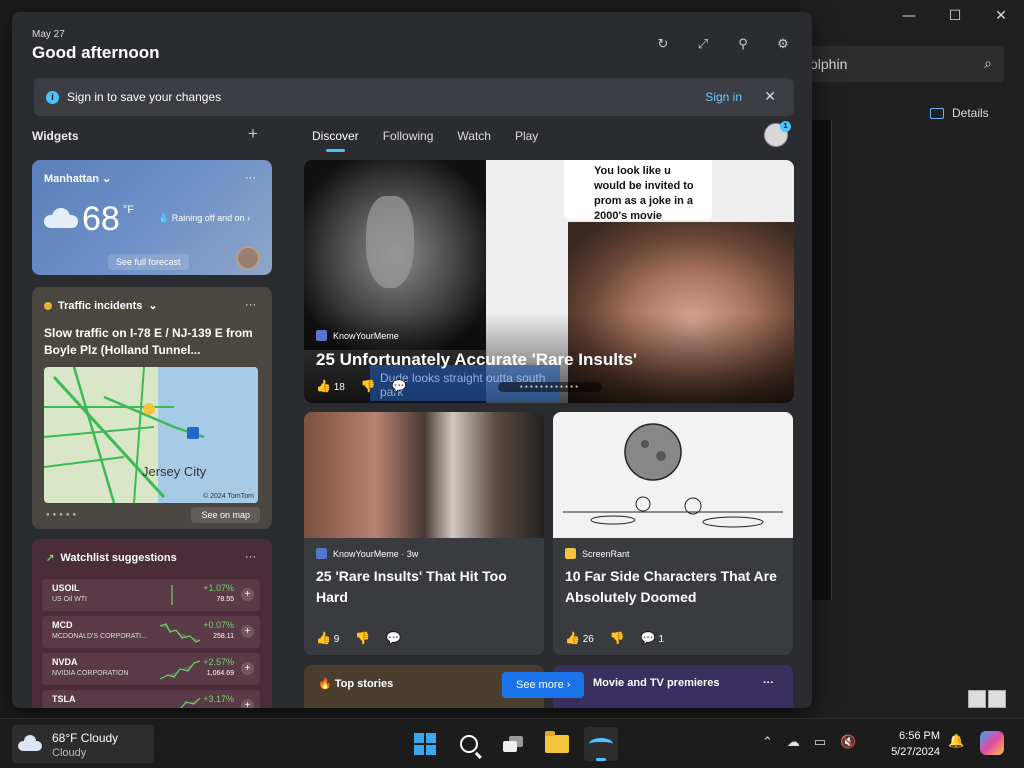 The image size is (1024, 768). Describe the element at coordinates (357, 335) in the screenshot. I see `hero-source: KnowYourMeme` at that location.